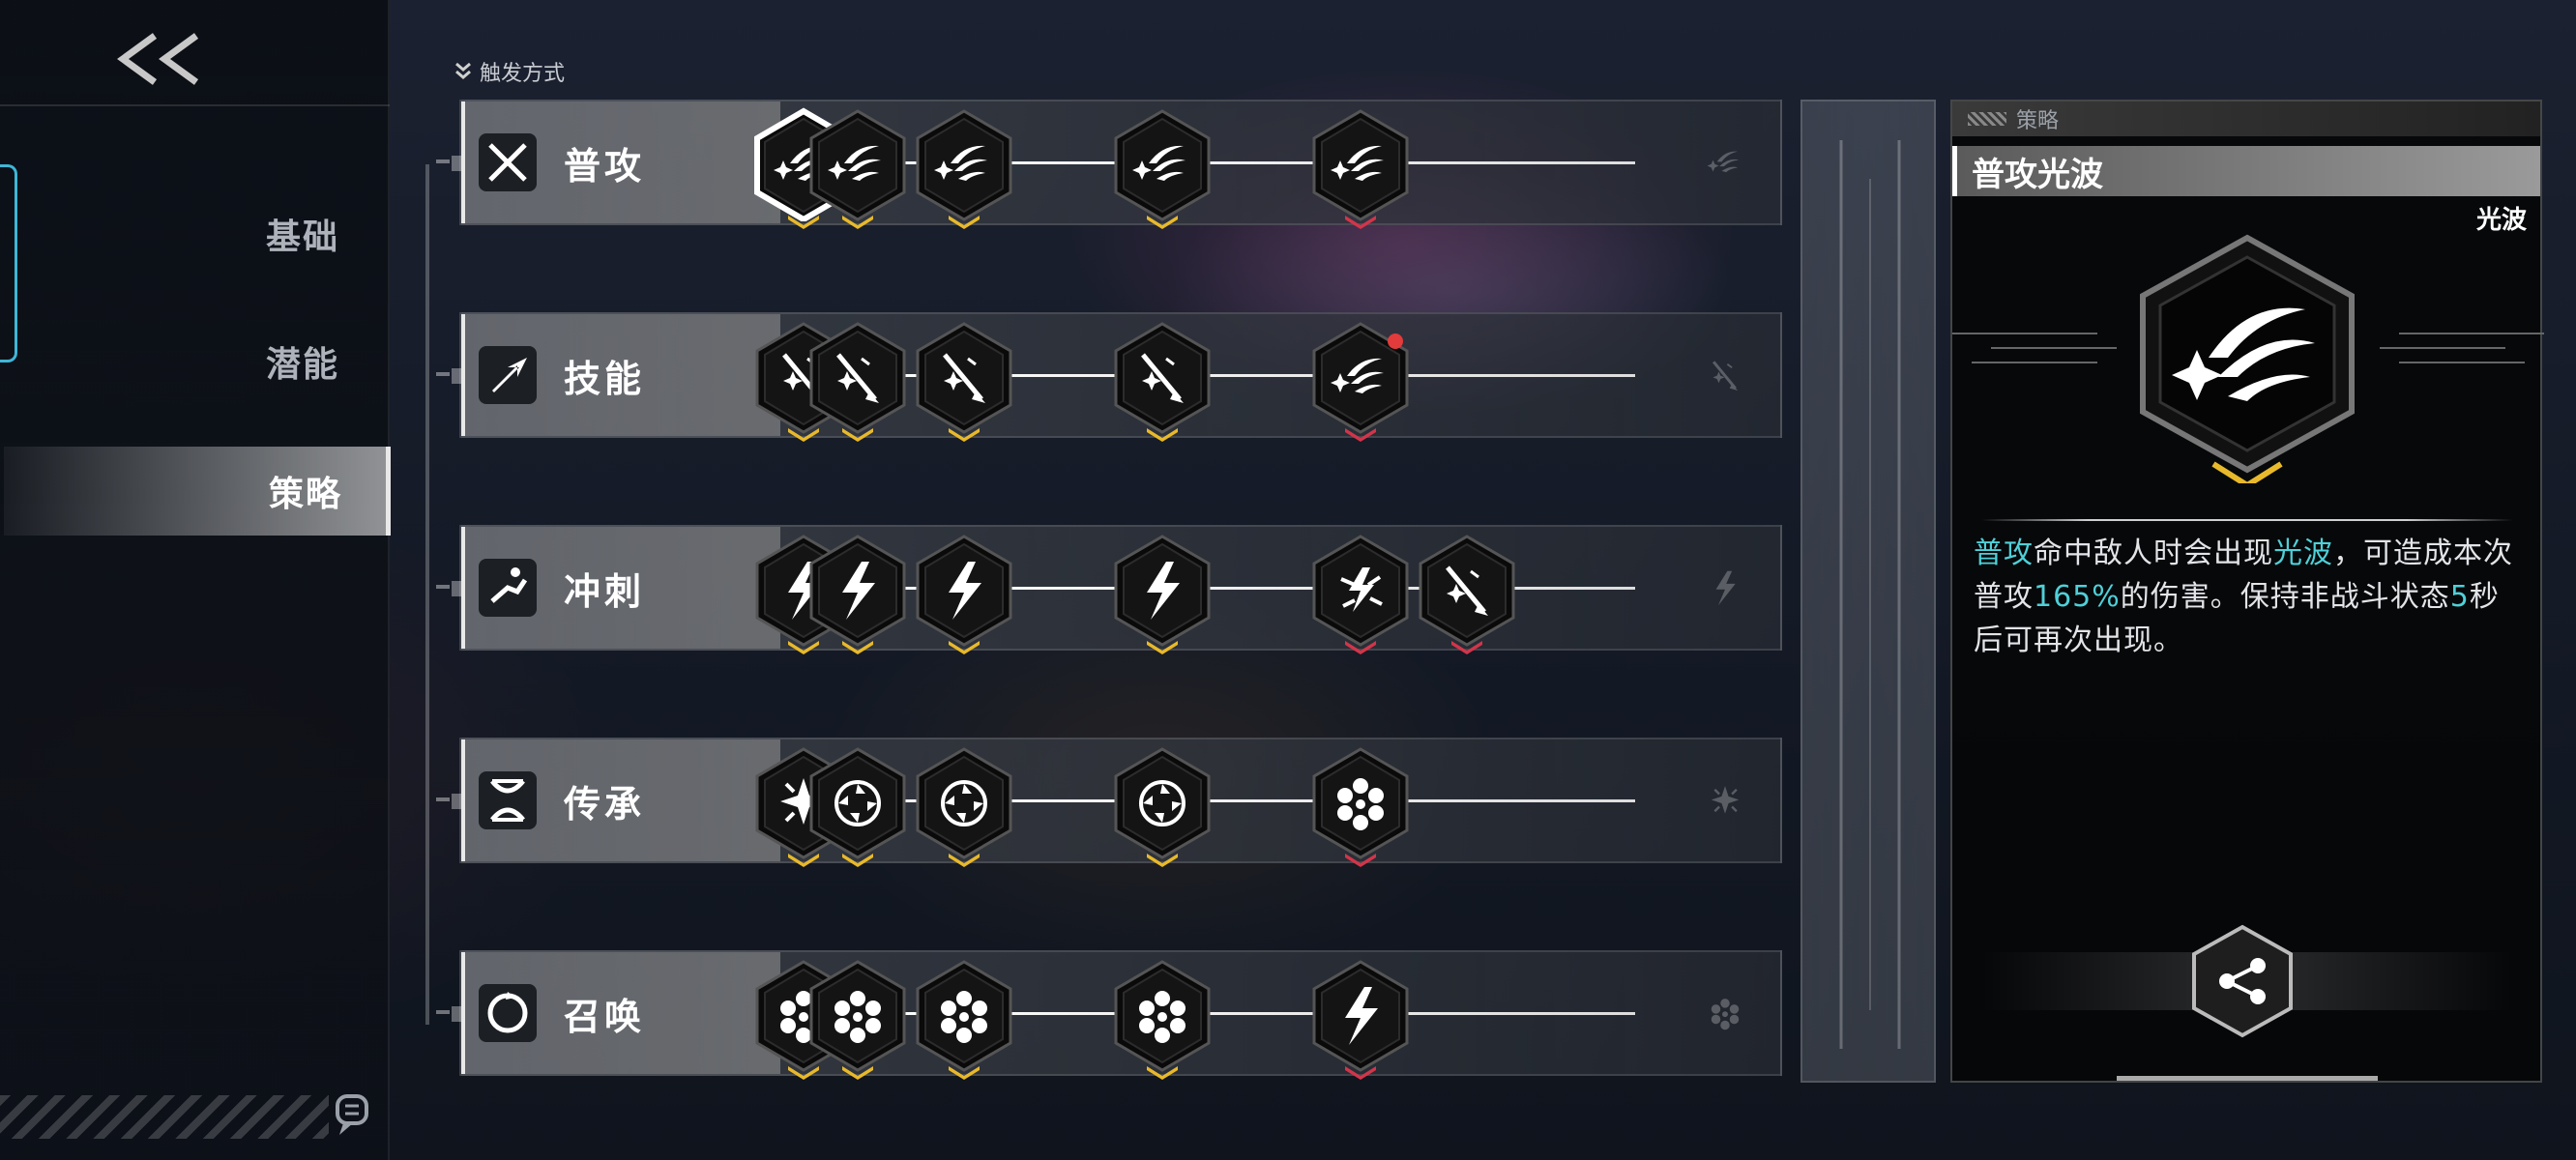 The width and height of the screenshot is (2576, 1160). Describe the element at coordinates (302, 238) in the screenshot. I see `nav-label: 基础` at that location.